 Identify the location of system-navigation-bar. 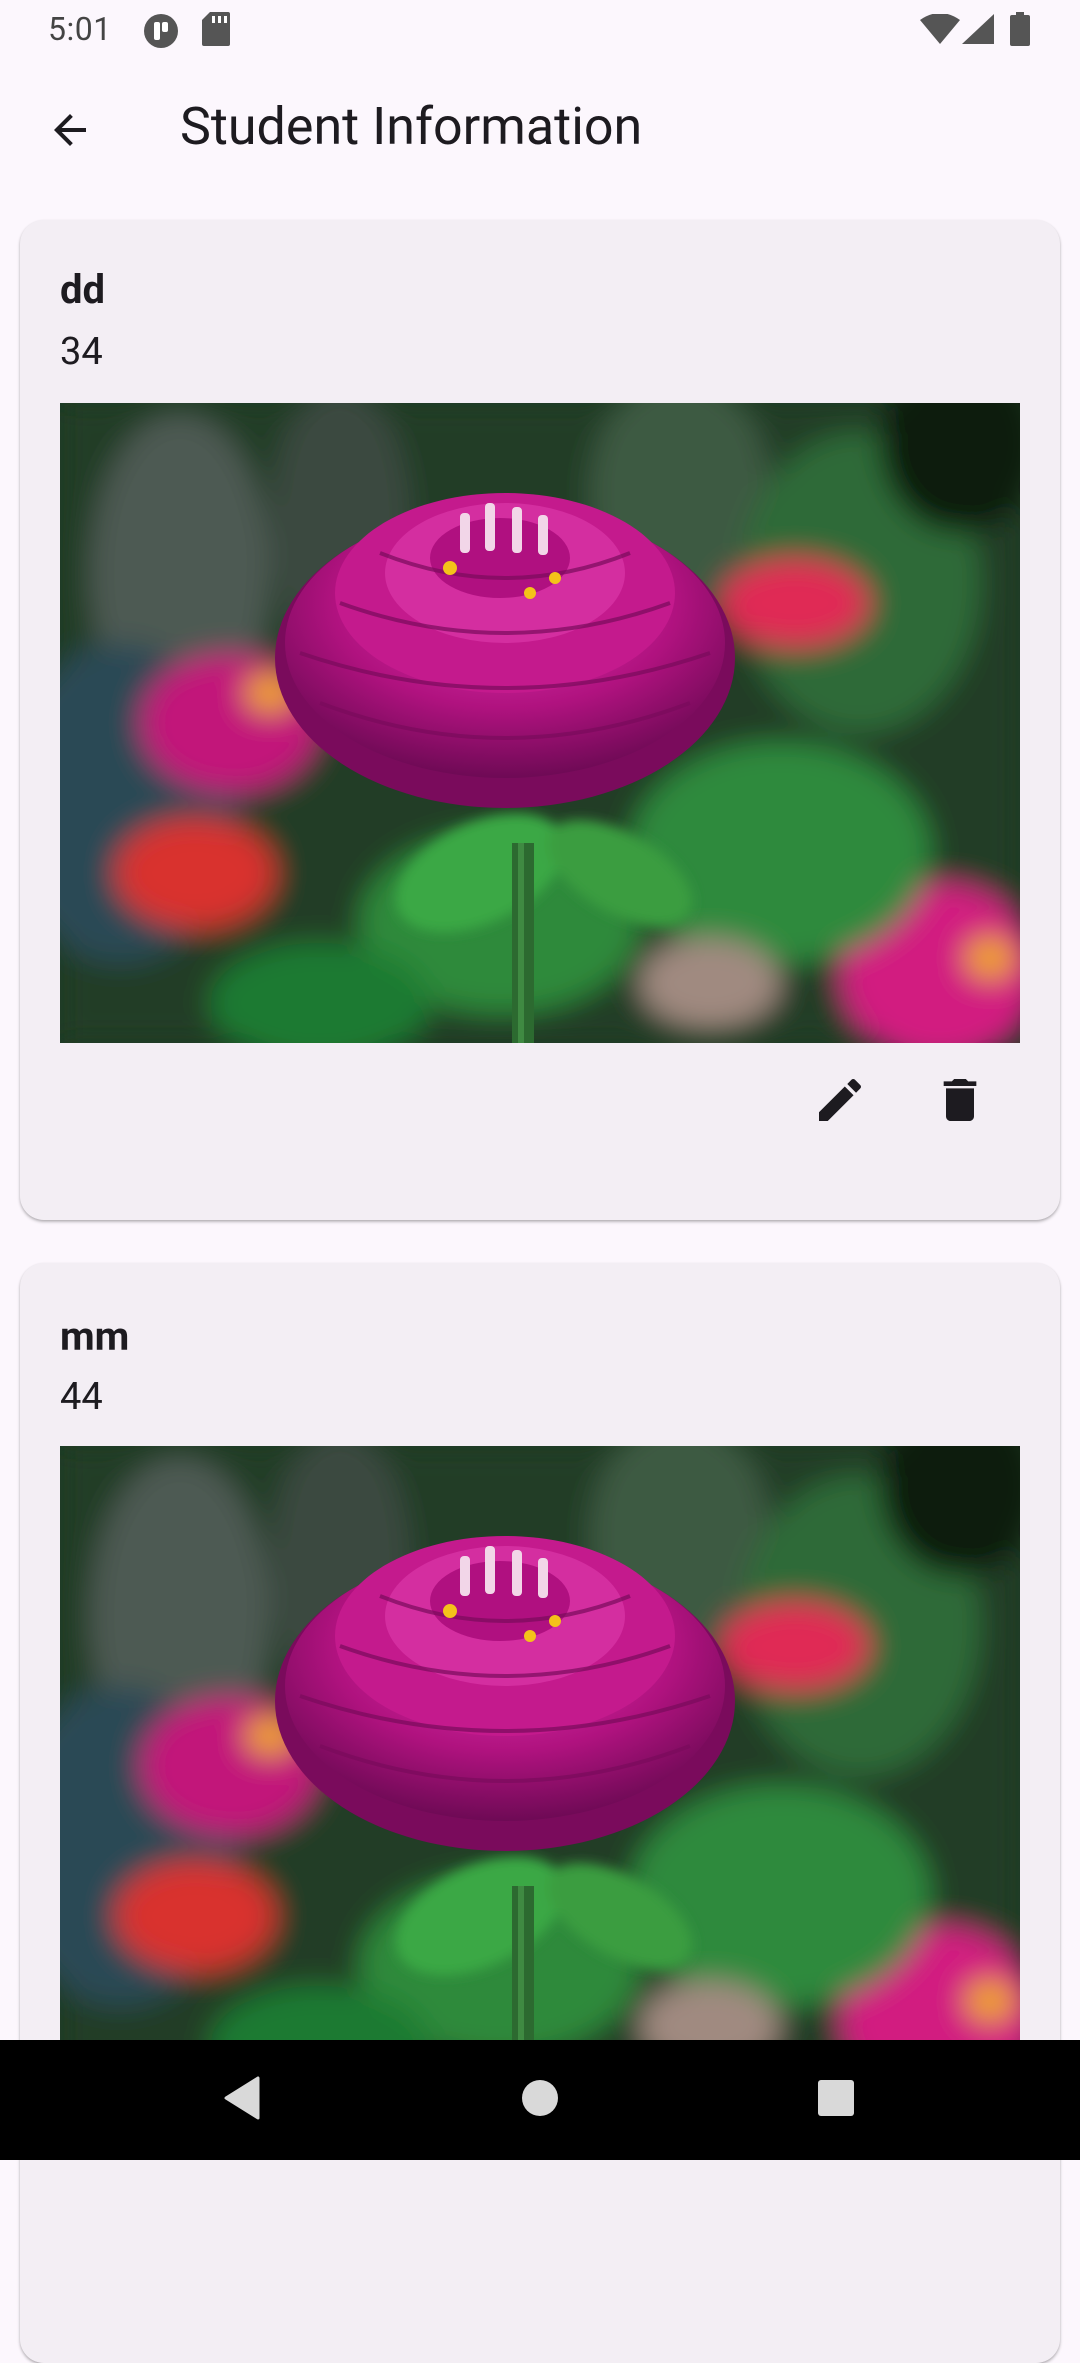
(540, 2100).